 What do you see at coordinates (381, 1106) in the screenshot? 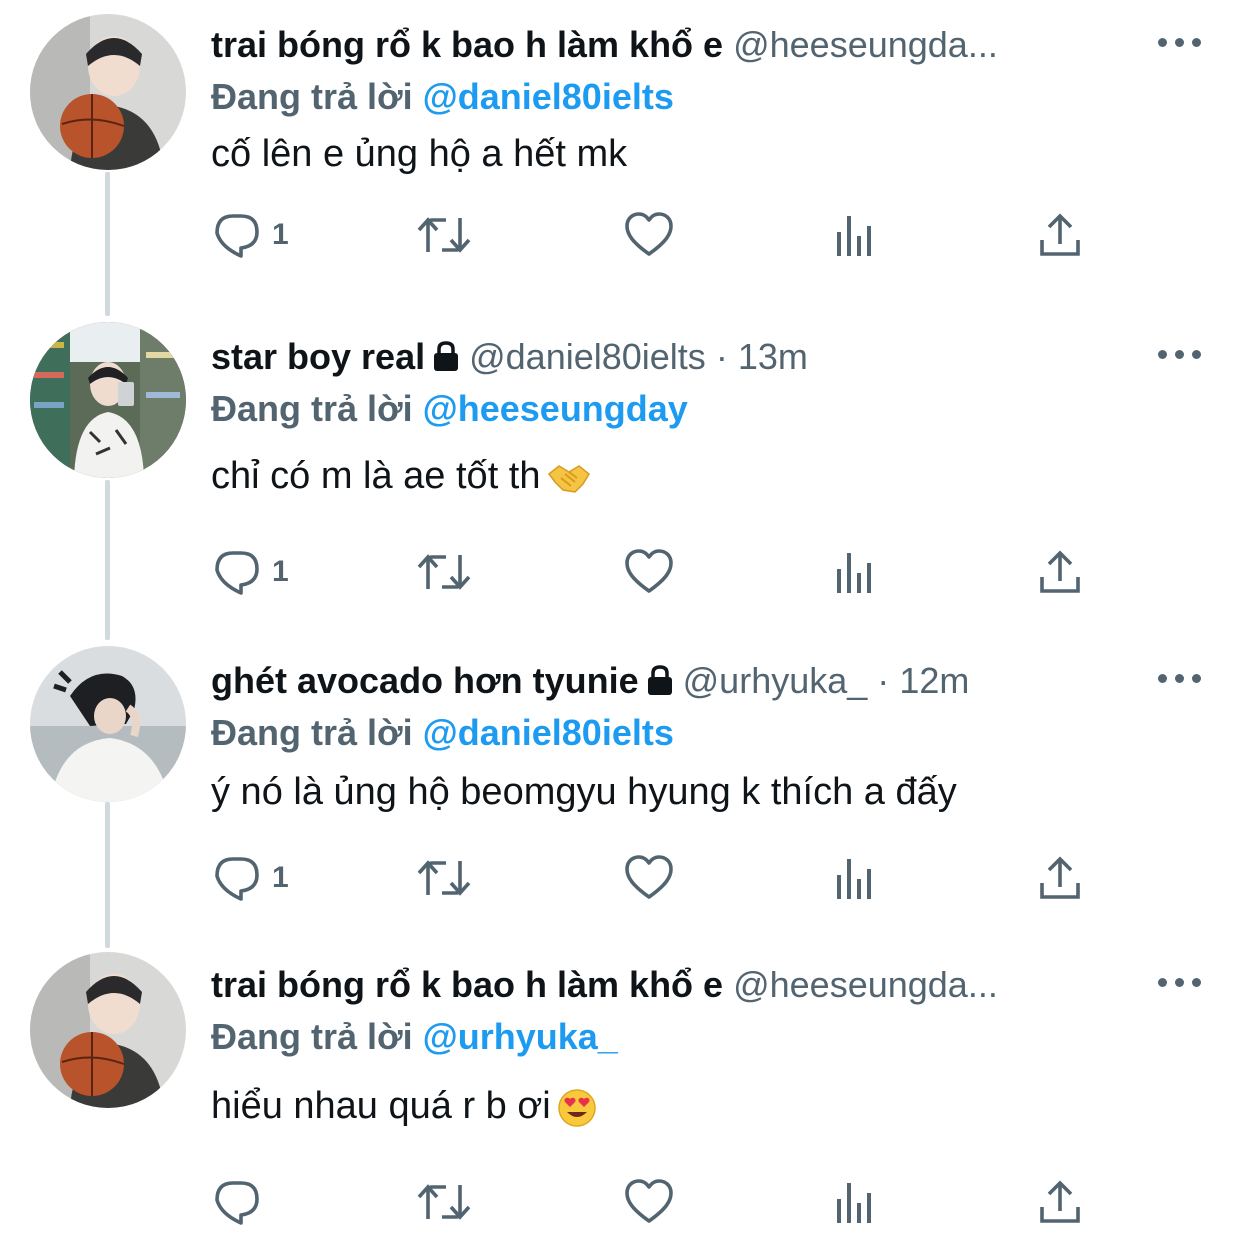
I see `tweet-text: hiểu nhau quá r b ơi` at bounding box center [381, 1106].